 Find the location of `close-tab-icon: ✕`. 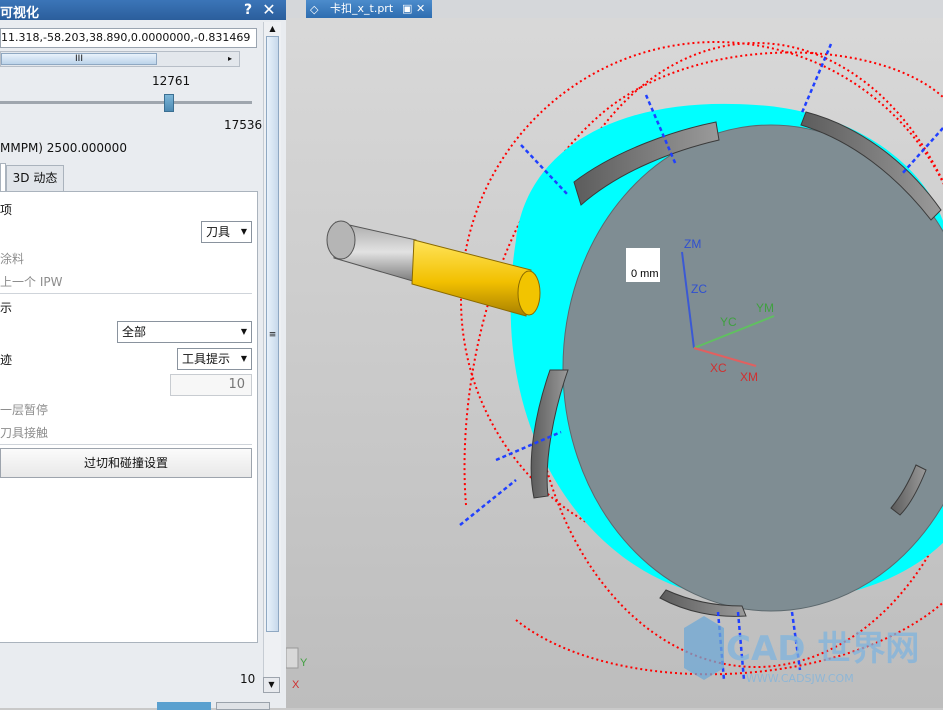

close-tab-icon: ✕ is located at coordinates (420, 8).